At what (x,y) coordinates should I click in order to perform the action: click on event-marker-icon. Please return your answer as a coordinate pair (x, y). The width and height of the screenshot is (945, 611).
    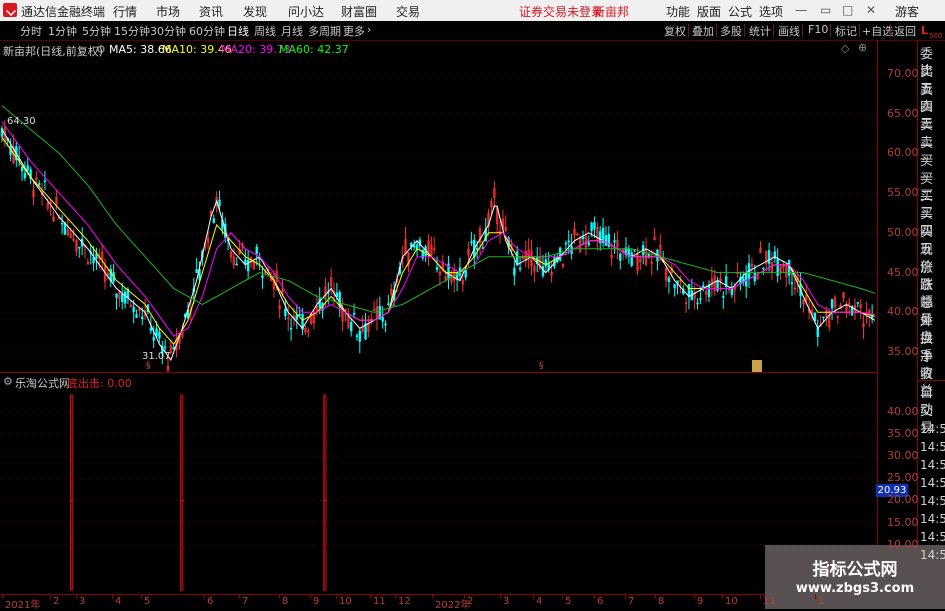
    Looking at the image, I should click on (757, 366).